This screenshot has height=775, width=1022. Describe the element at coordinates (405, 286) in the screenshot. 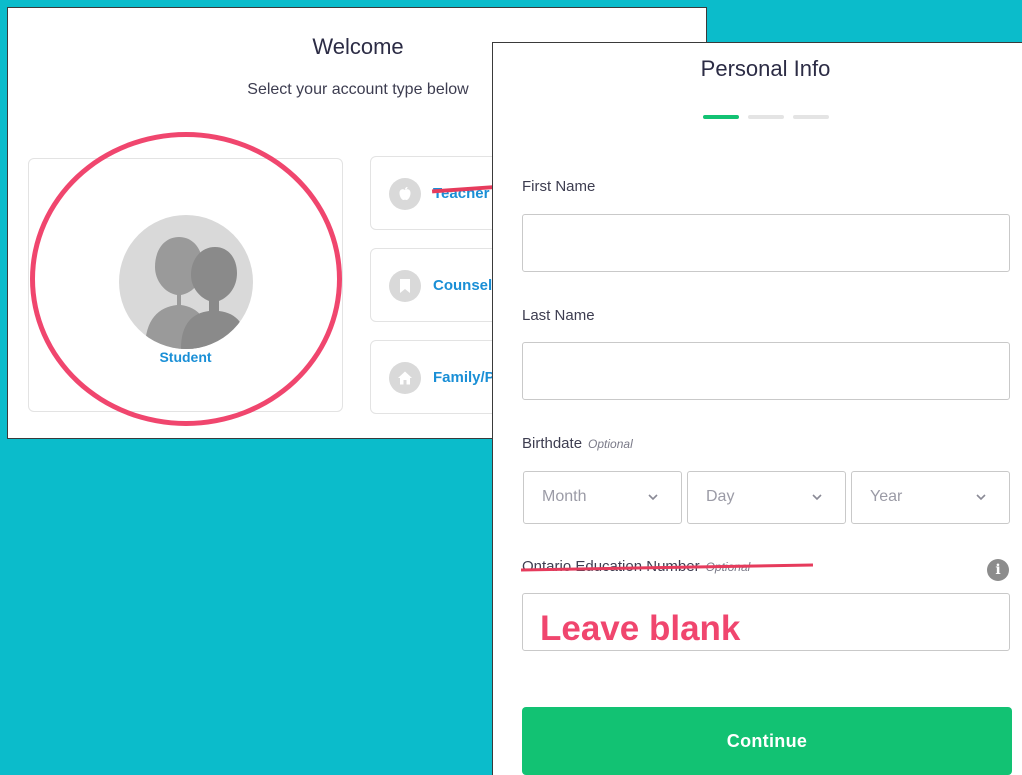

I see `bookmark-icon` at that location.